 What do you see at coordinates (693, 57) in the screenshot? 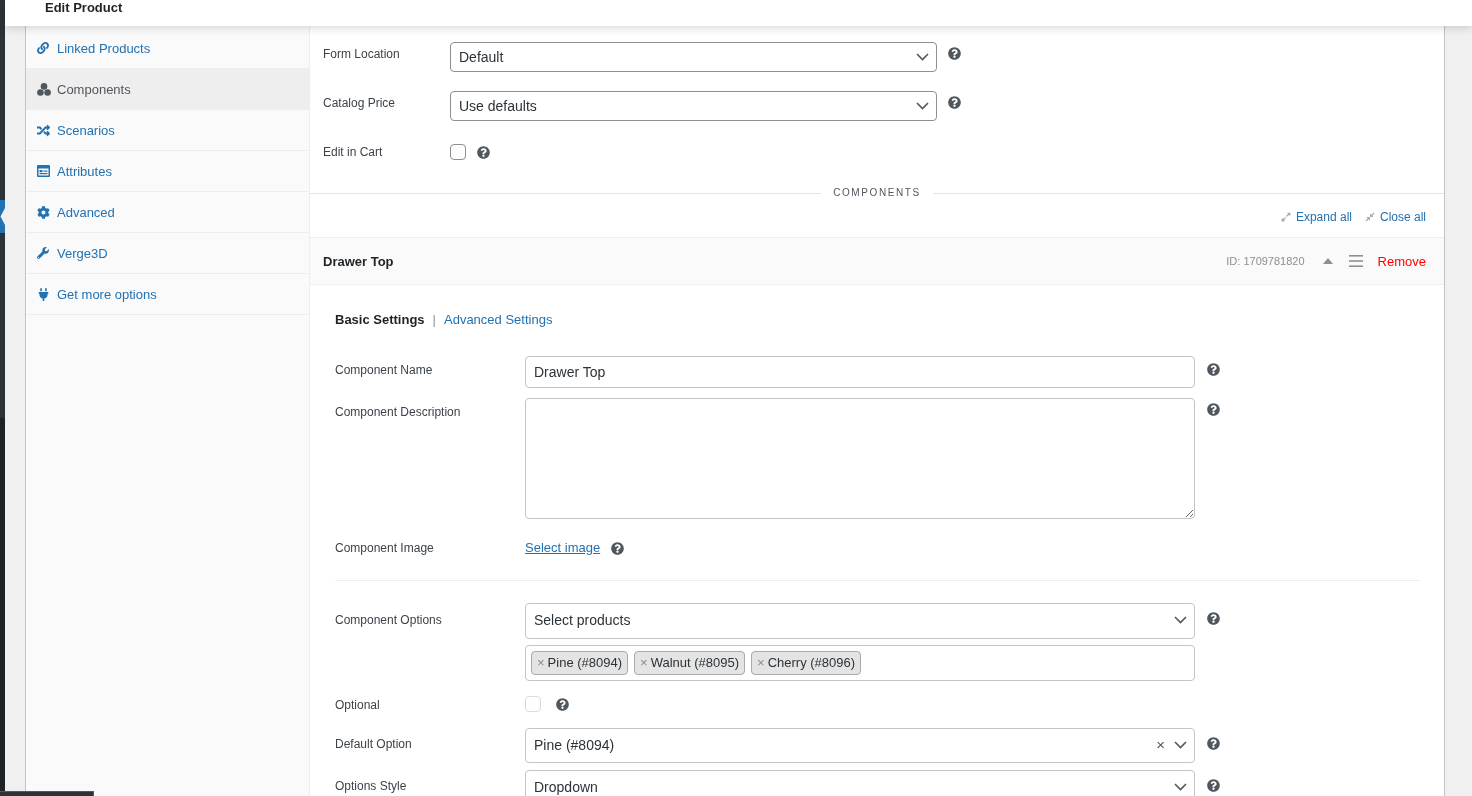
I see `dropdown: Default` at bounding box center [693, 57].